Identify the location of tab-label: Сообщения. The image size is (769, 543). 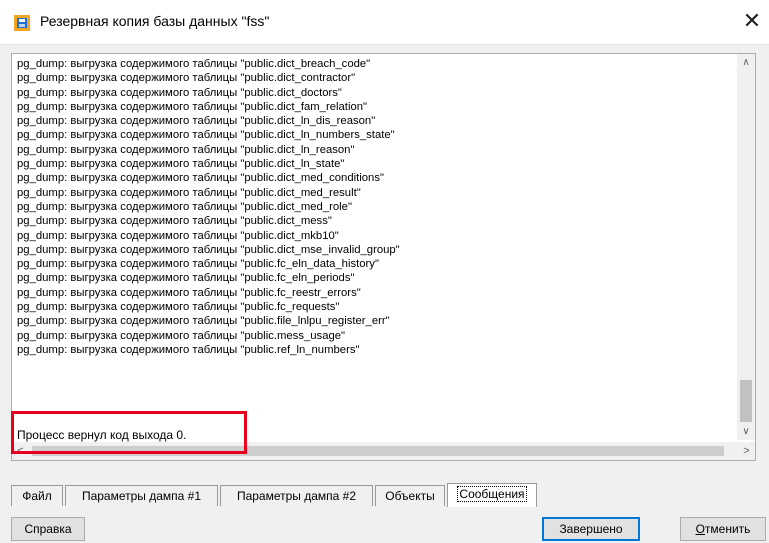
(492, 494).